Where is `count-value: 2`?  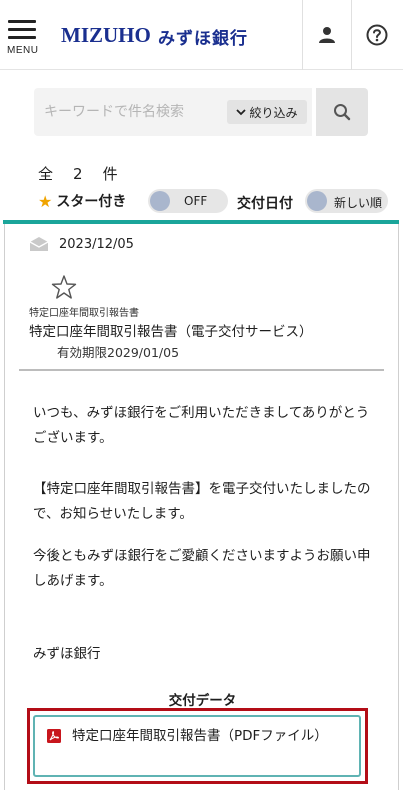
count-value: 2 is located at coordinates (78, 174).